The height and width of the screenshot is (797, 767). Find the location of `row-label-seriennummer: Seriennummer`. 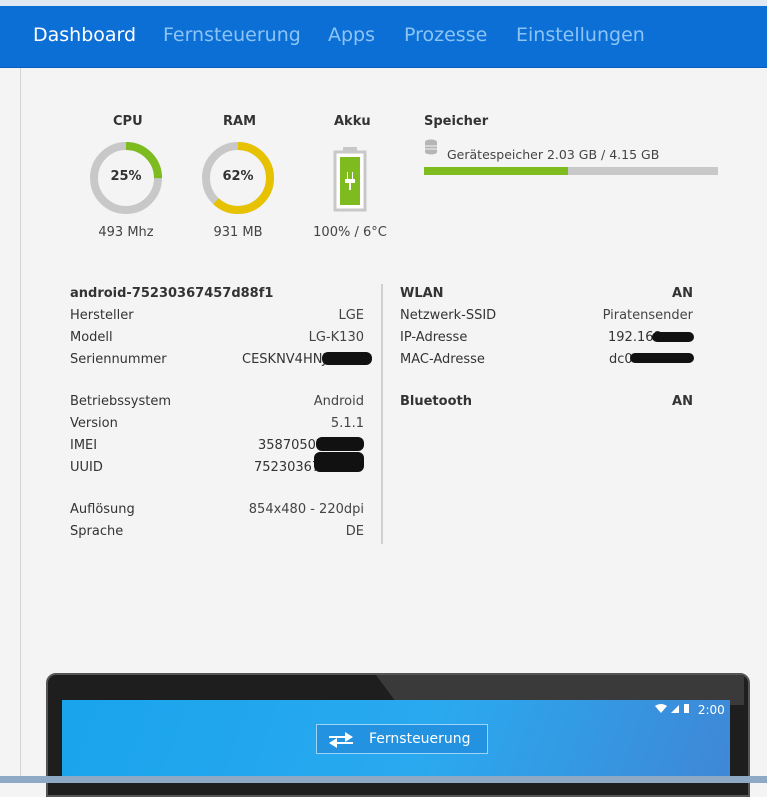

row-label-seriennummer: Seriennummer is located at coordinates (118, 359).